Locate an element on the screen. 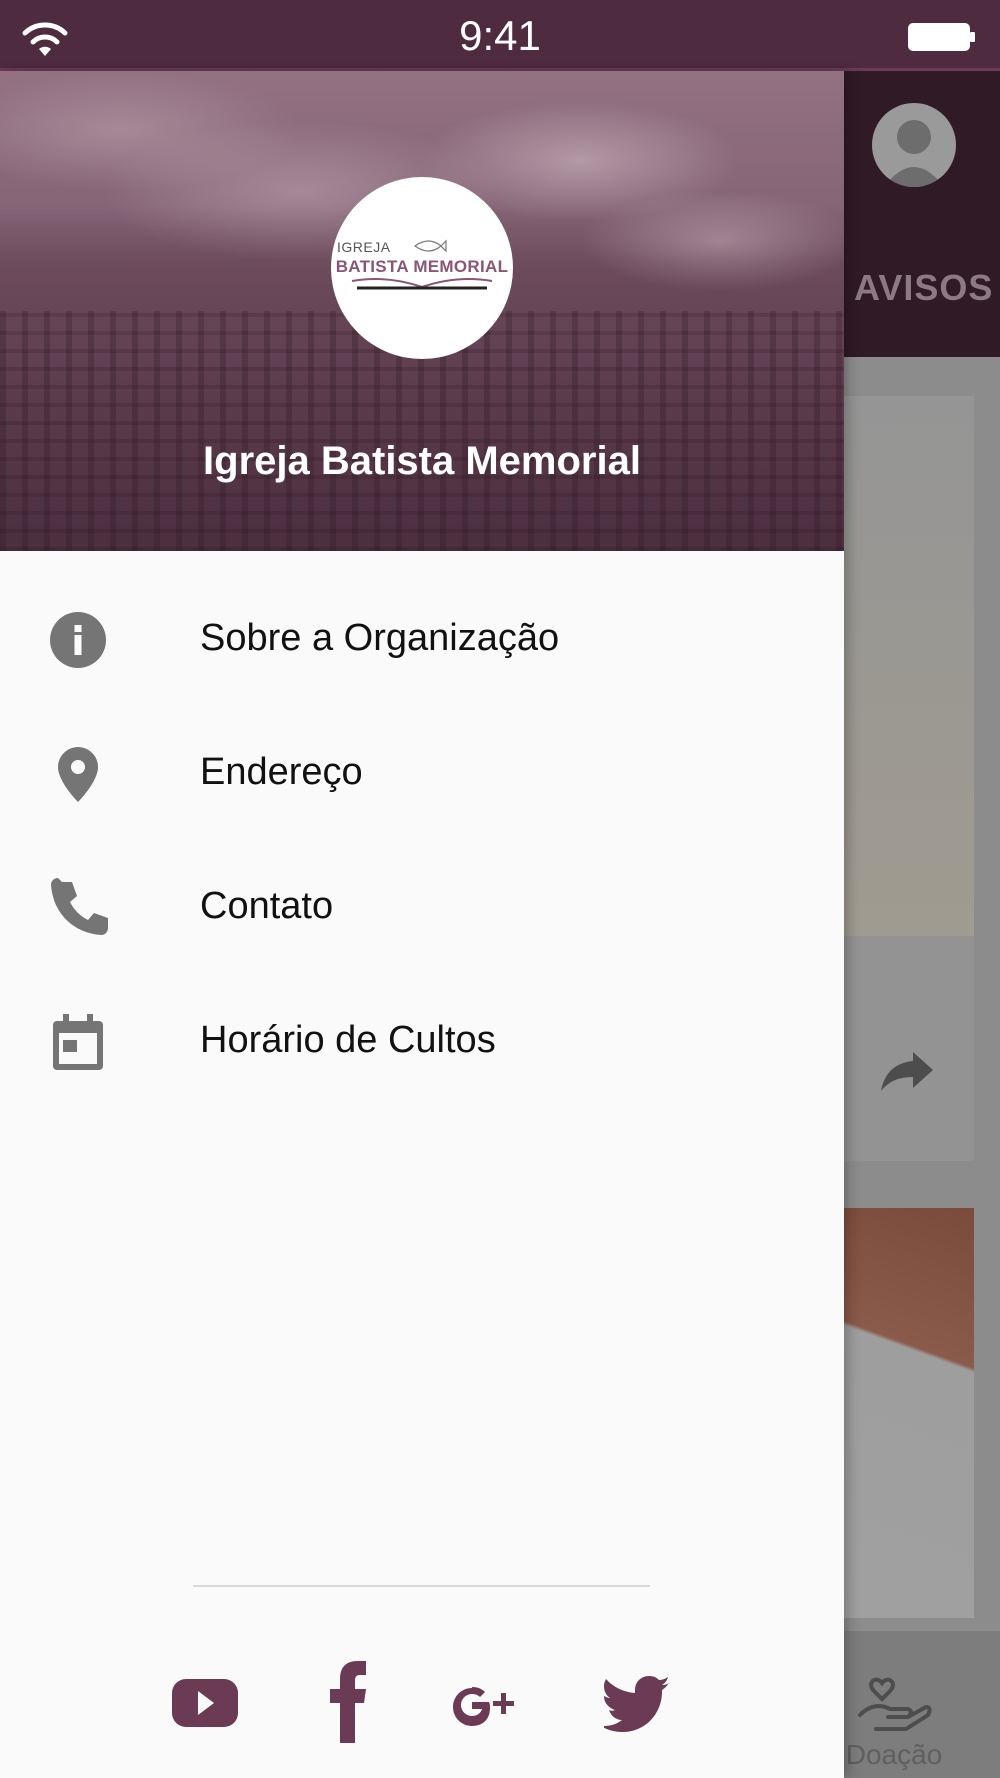  menu-item-horario: Horário de Cultos is located at coordinates (422, 1042).